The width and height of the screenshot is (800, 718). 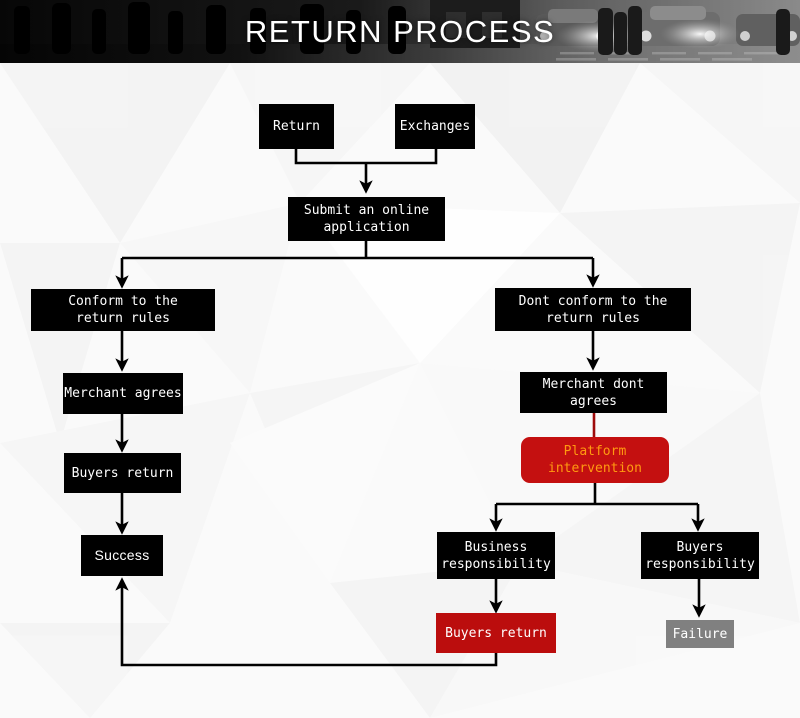 What do you see at coordinates (366, 157) in the screenshot?
I see `edge-merge-top` at bounding box center [366, 157].